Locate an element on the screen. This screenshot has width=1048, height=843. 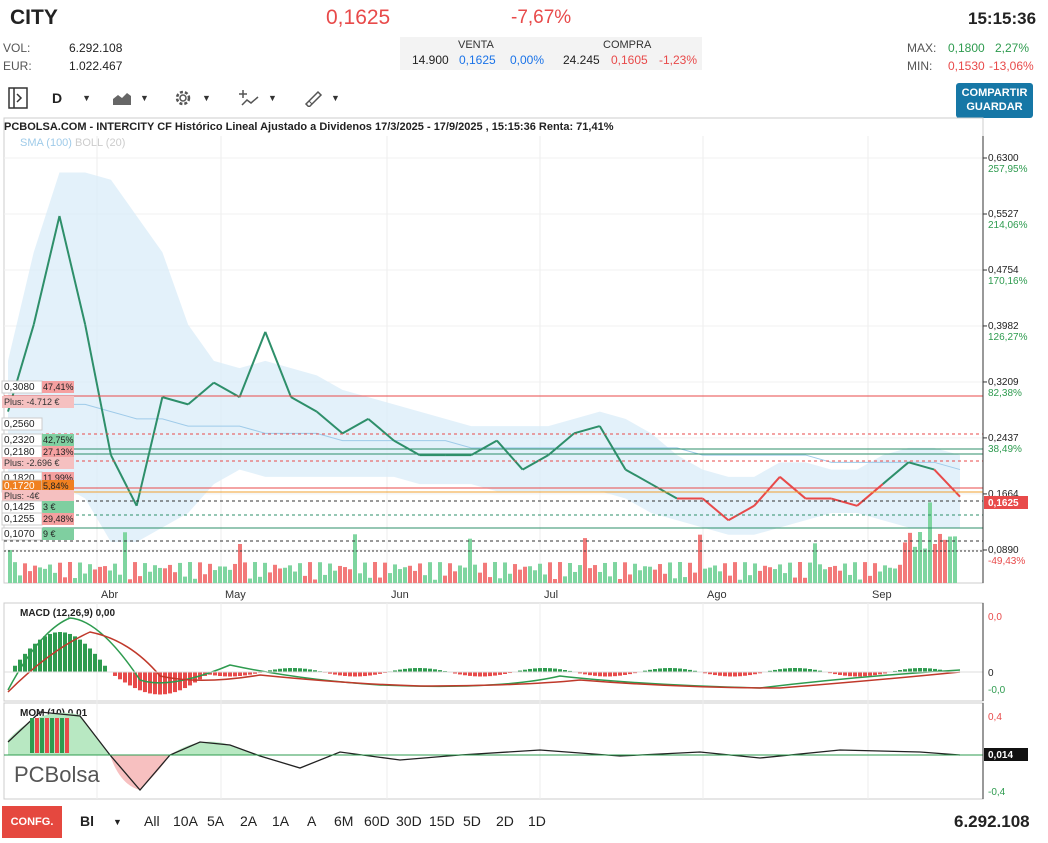
range-2d: 2D is located at coordinates (505, 821).